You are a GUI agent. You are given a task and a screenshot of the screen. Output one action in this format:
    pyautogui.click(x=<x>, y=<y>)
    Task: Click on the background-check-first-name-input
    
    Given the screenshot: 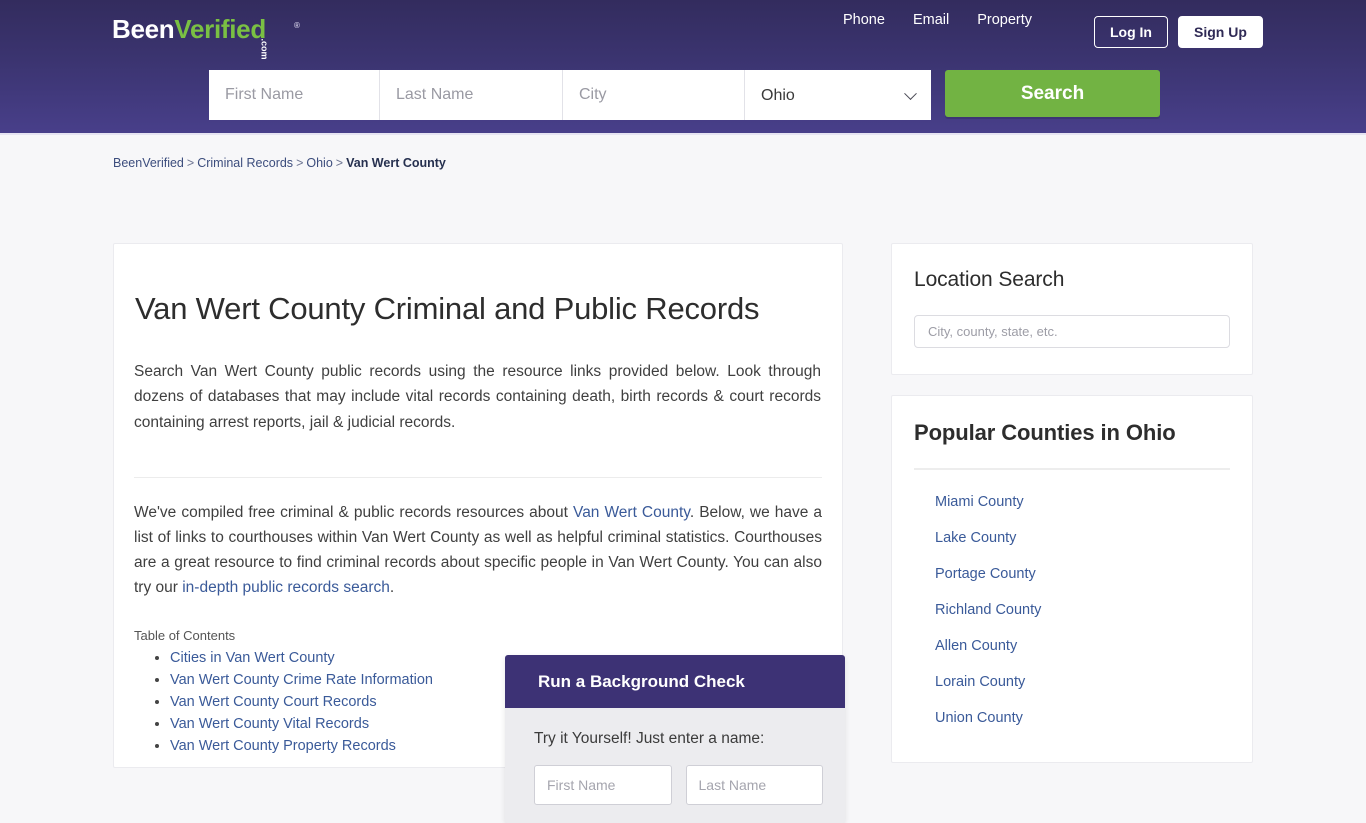 What is the action you would take?
    pyautogui.click(x=603, y=785)
    